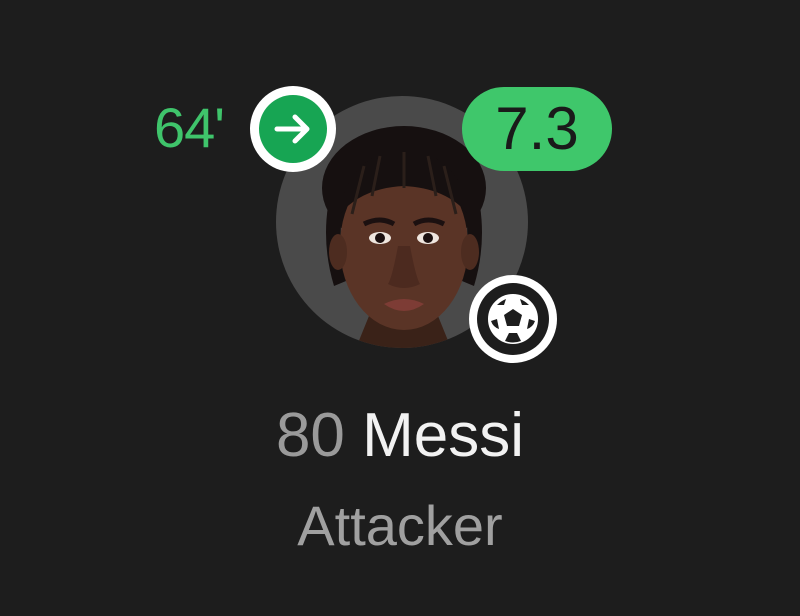 Image resolution: width=800 pixels, height=616 pixels. I want to click on arrow-right-icon, so click(292, 129).